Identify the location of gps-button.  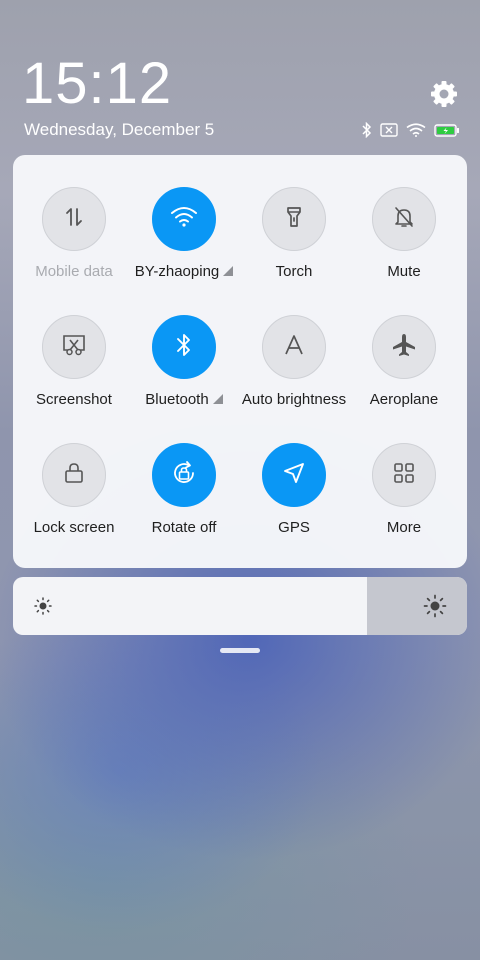
(294, 475).